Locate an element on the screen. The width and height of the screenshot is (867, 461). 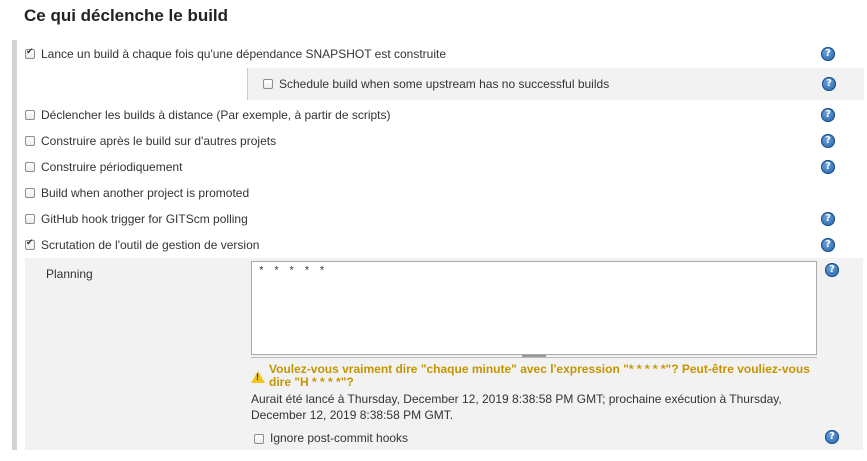
planning-label: Planning is located at coordinates (69, 274).